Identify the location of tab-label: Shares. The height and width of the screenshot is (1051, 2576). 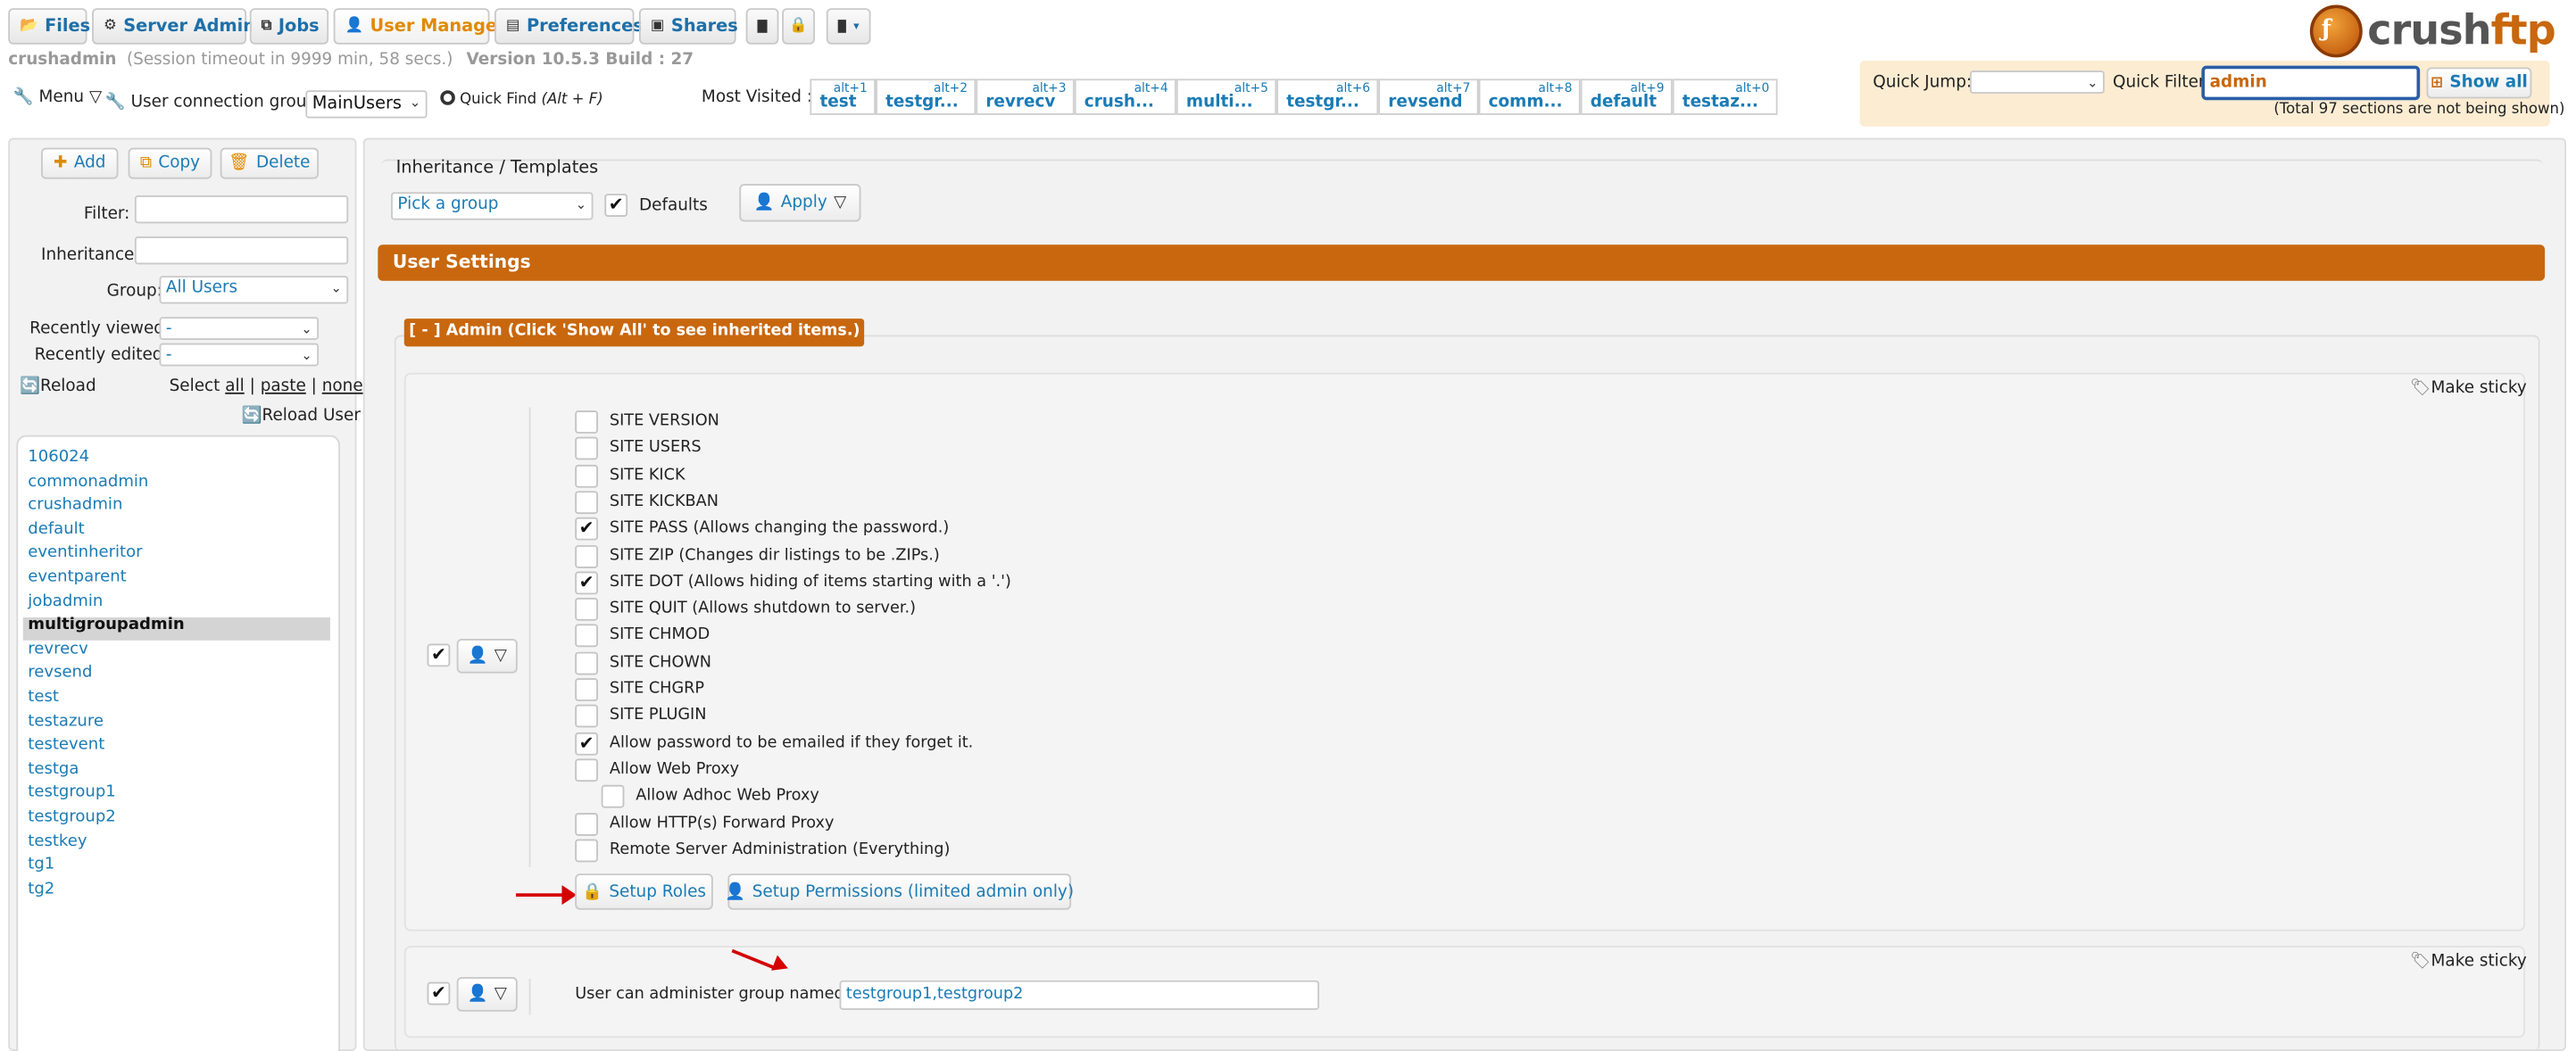
(704, 26).